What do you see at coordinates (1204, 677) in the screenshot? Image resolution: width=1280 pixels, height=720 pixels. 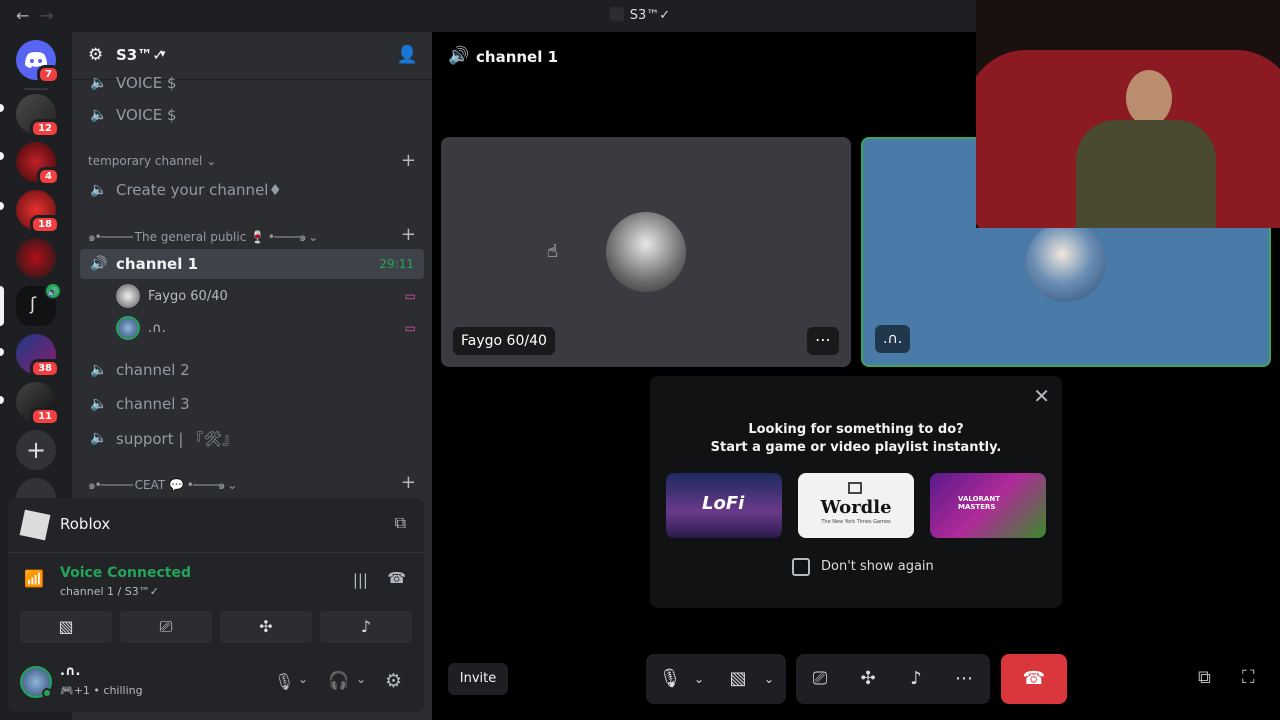 I see `pop-out-icon: ⧉` at bounding box center [1204, 677].